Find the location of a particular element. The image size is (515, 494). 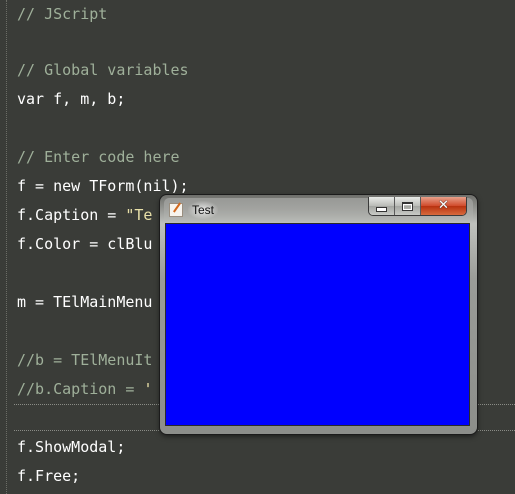

code-text: f.Free; is located at coordinates (49, 476).